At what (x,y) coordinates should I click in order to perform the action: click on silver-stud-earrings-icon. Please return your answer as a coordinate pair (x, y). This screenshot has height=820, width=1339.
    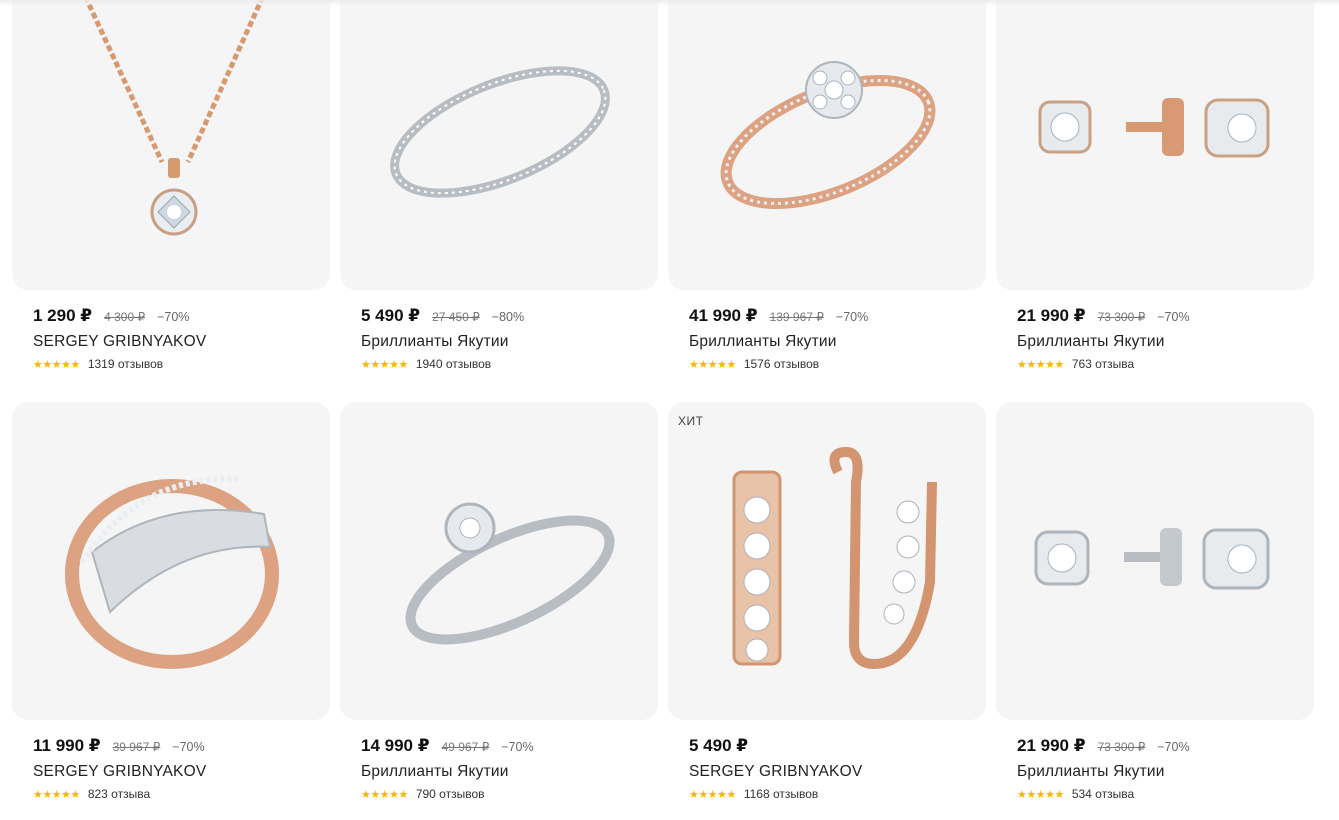
    Looking at the image, I should click on (1152, 559).